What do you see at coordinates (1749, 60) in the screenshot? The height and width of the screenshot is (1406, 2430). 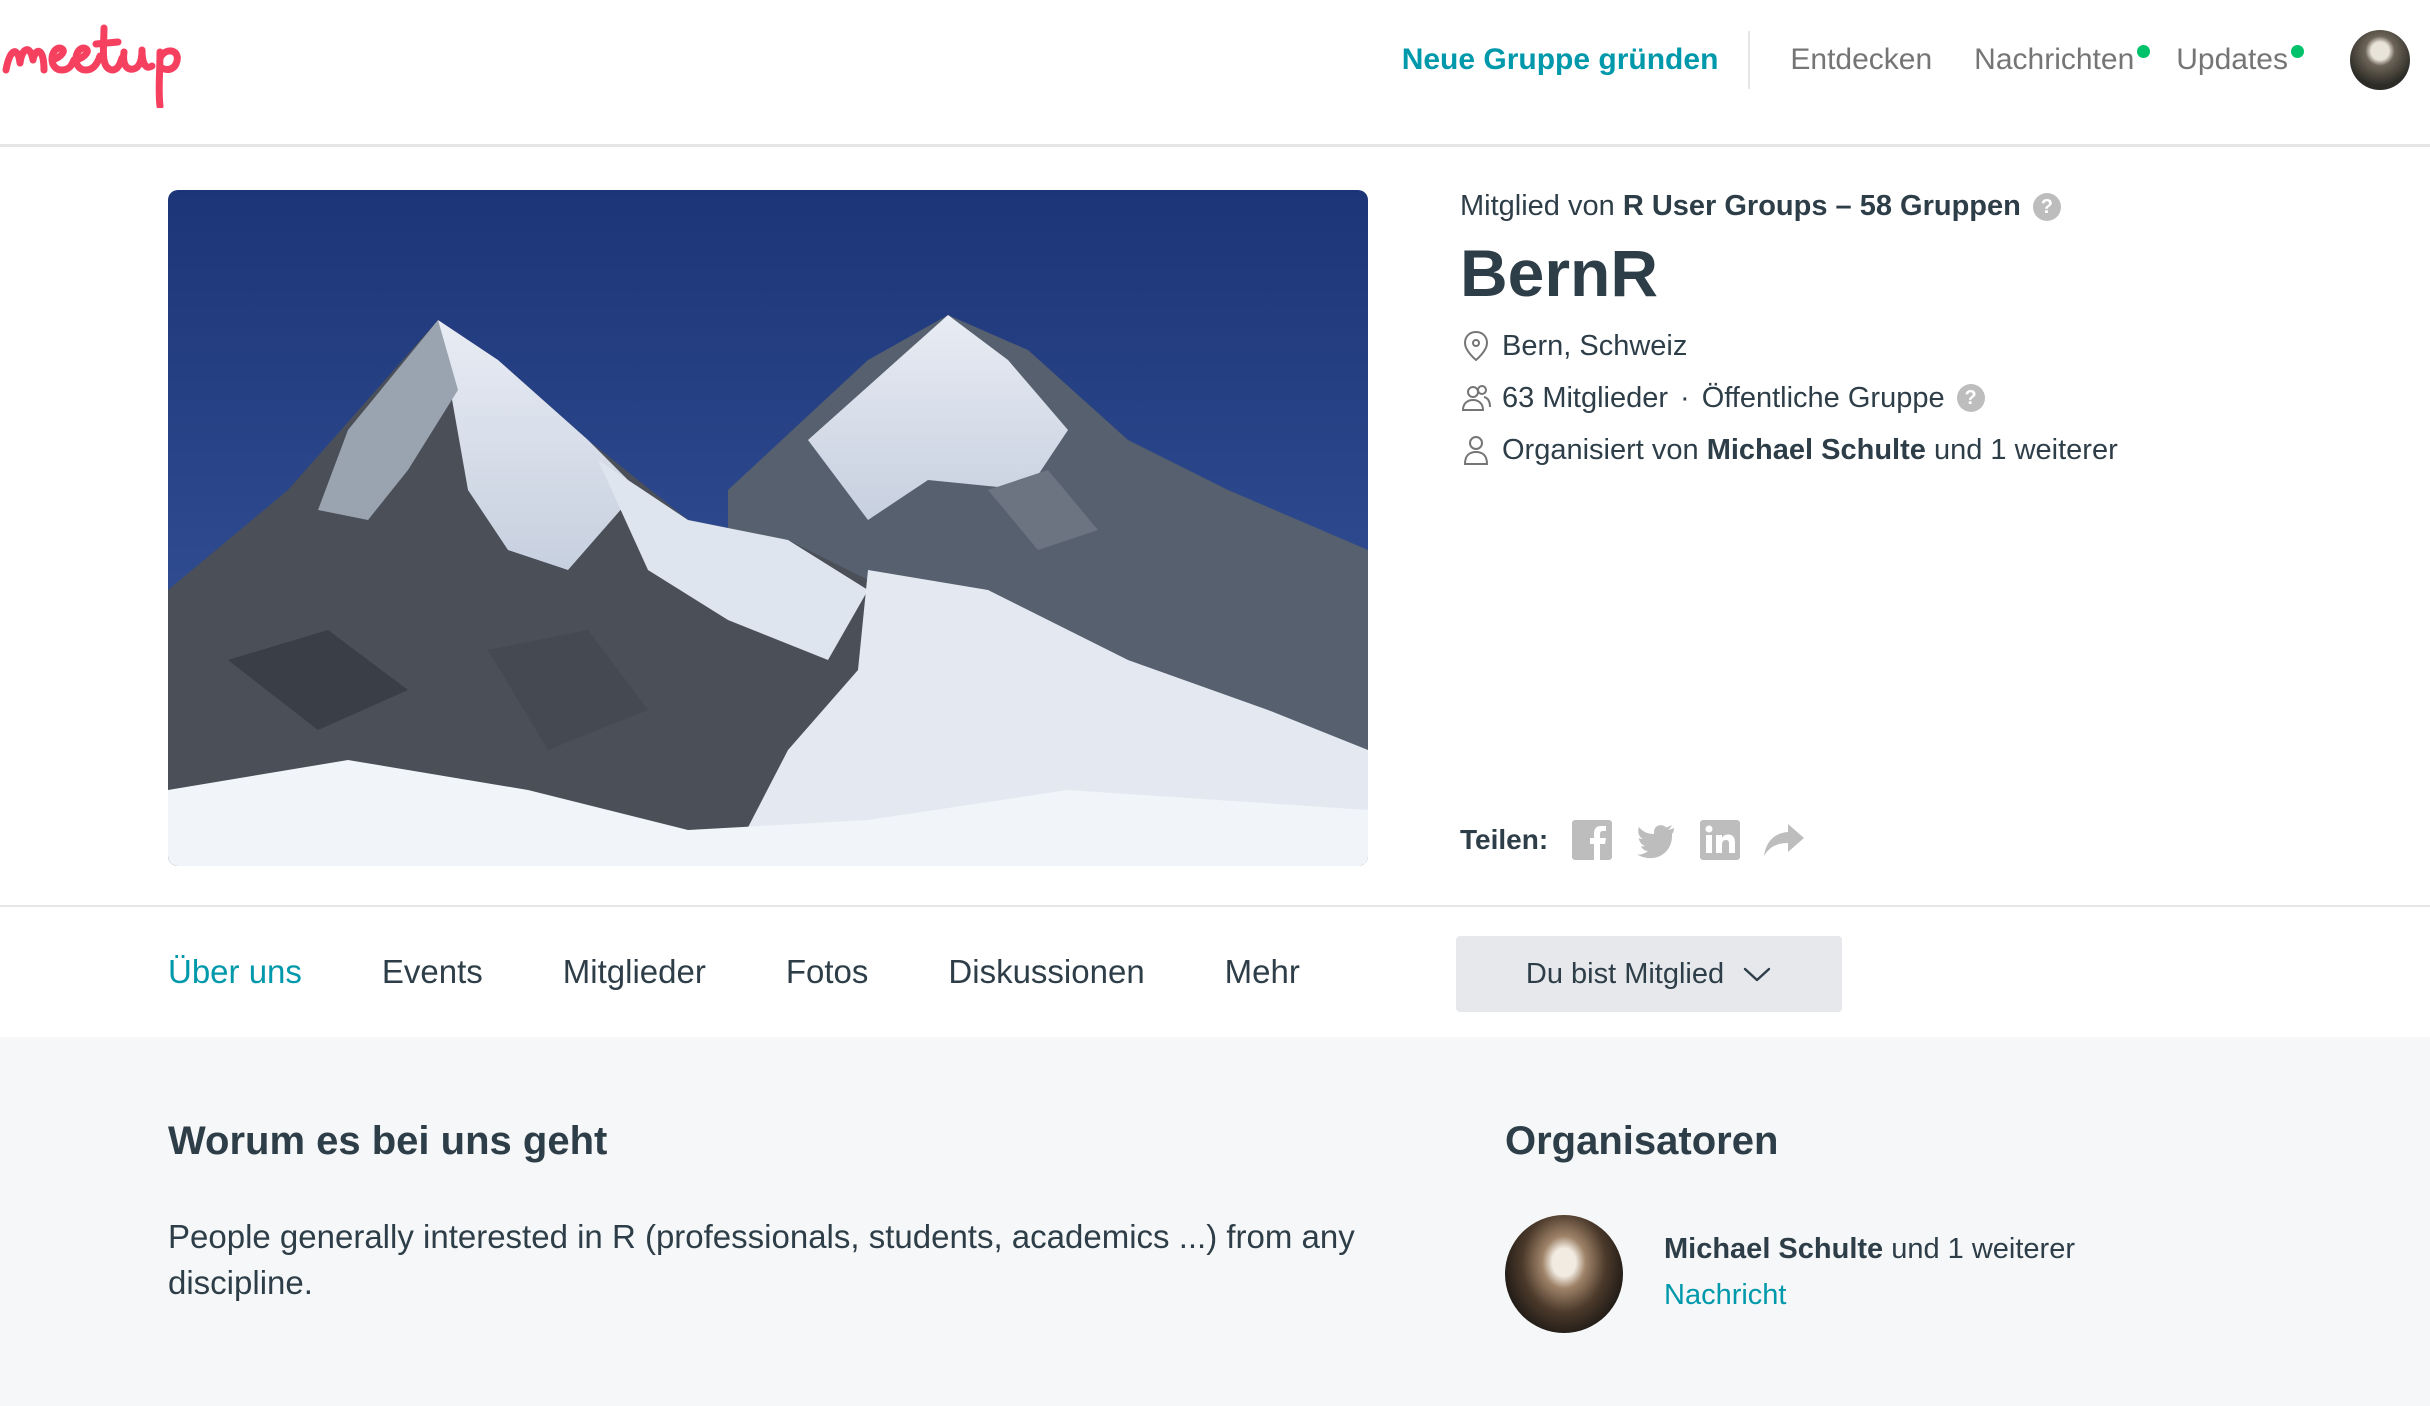 I see `nav-divider` at bounding box center [1749, 60].